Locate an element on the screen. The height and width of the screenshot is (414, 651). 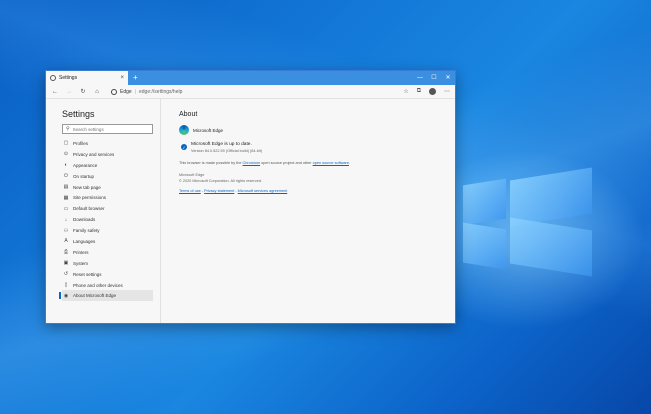
sidebar-item-icon: ▭ is located at coordinates (66, 208).